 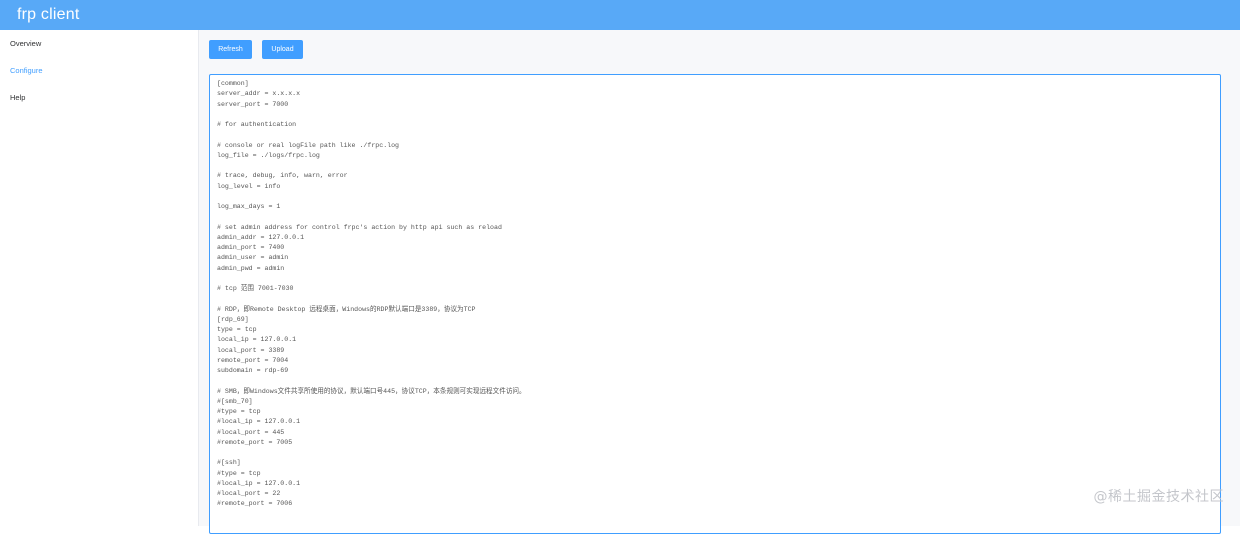 I want to click on watermark: @稀土掘金技术社区, so click(x=1158, y=497).